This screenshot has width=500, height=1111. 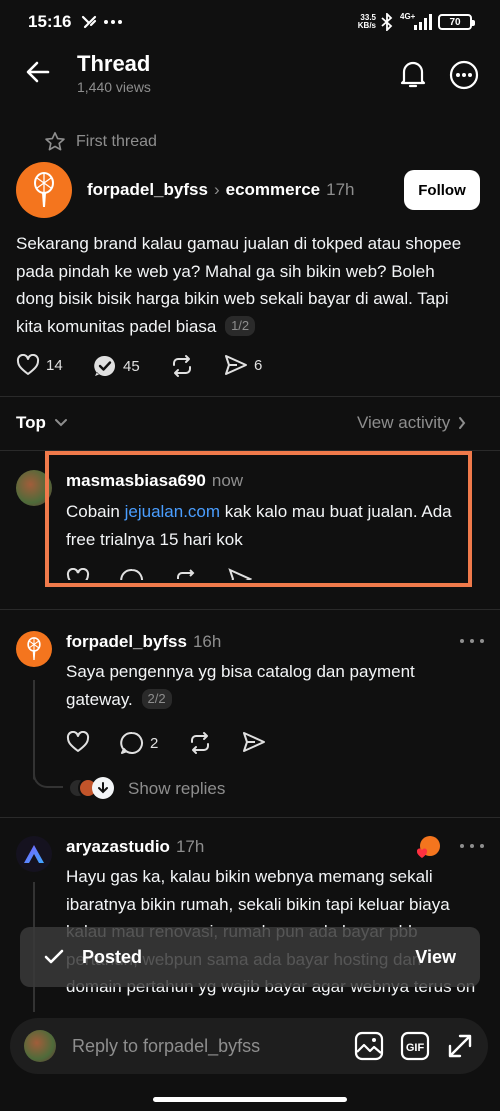 I want to click on chevron-down-icon, so click(x=60, y=423).